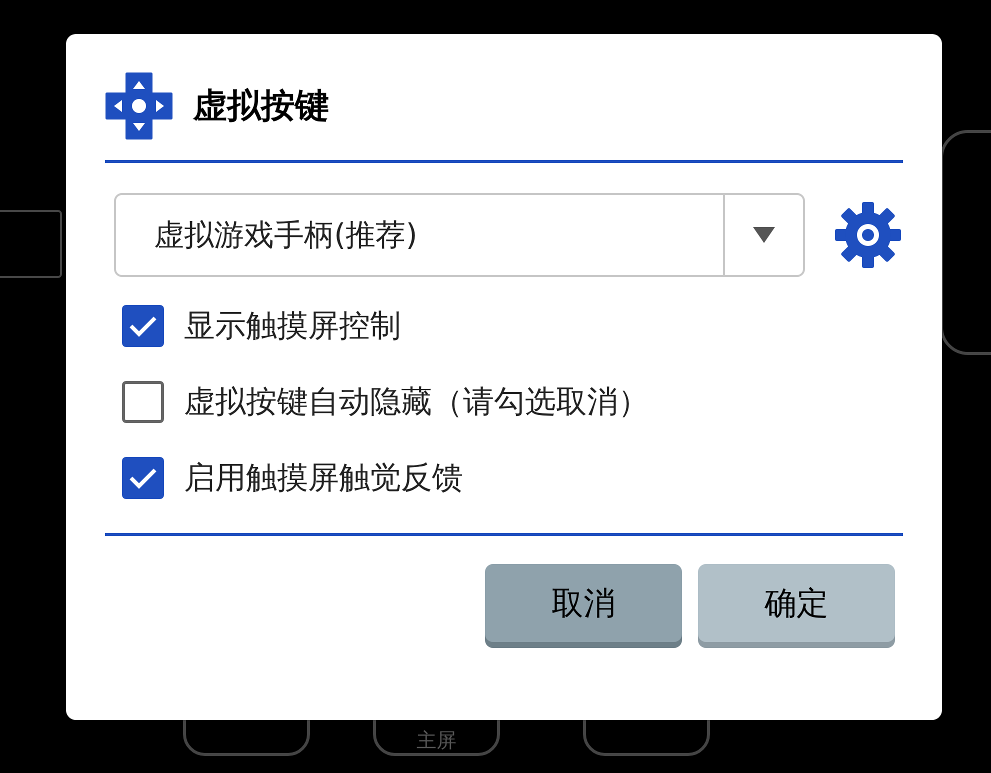  Describe the element at coordinates (31, 244) in the screenshot. I see `background-panel` at that location.